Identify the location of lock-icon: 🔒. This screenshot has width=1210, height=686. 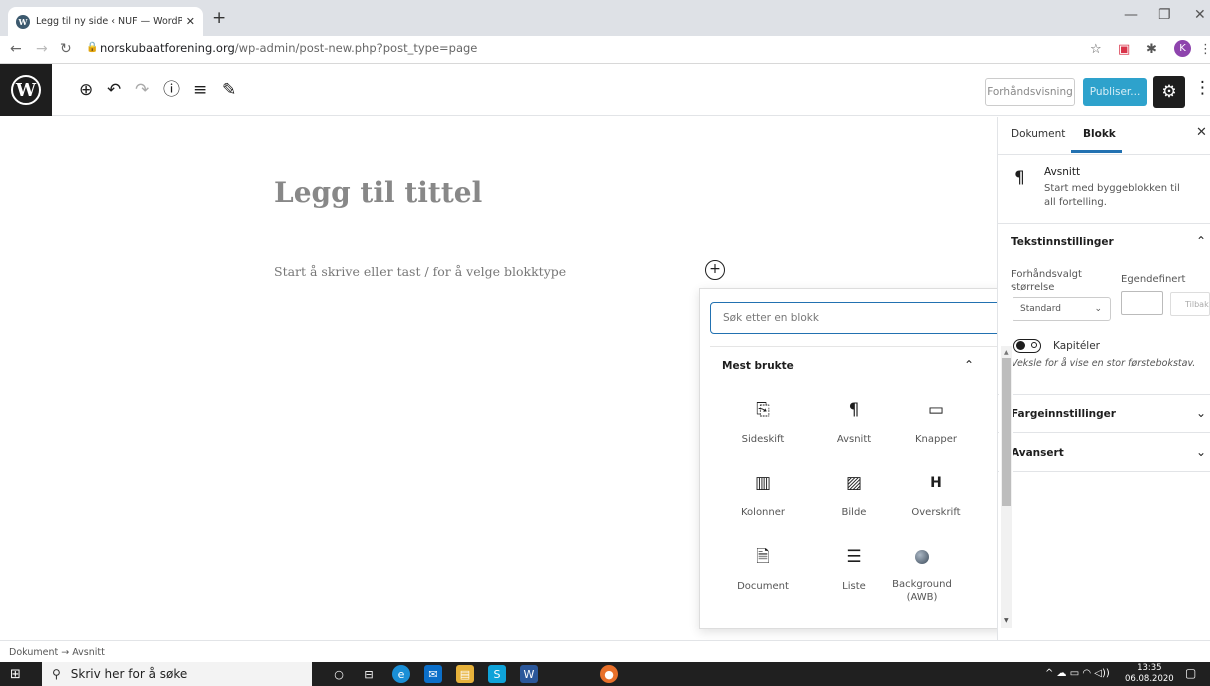
(92, 47).